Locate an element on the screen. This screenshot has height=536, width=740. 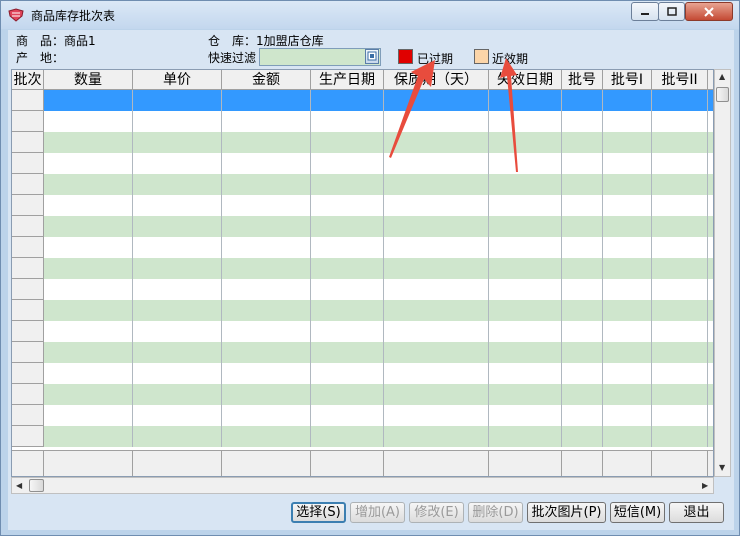
column-header-batch: 批次 is located at coordinates (28, 80).